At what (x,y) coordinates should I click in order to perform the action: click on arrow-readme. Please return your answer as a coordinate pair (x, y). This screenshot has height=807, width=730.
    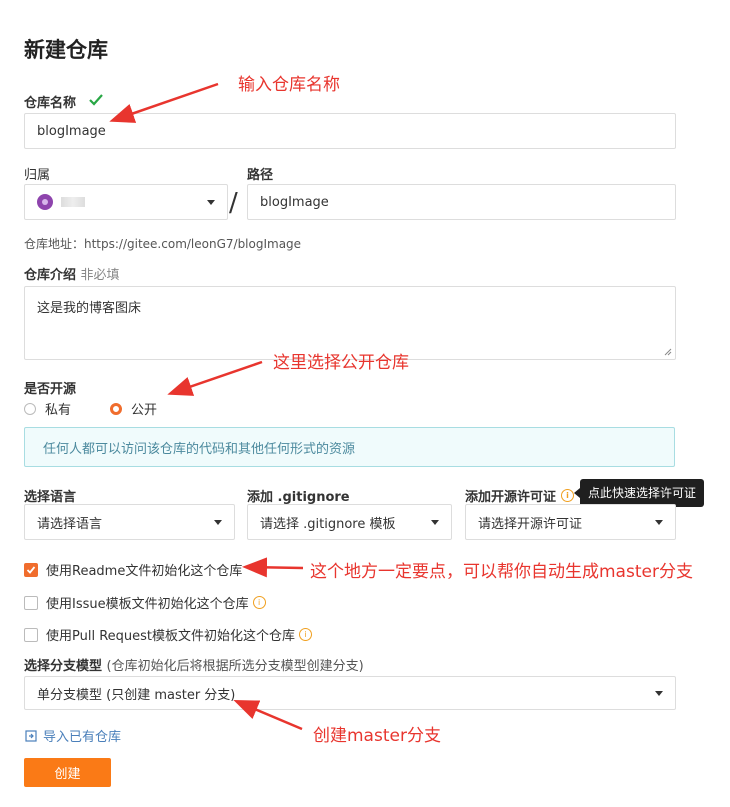
    Looking at the image, I should click on (273, 567).